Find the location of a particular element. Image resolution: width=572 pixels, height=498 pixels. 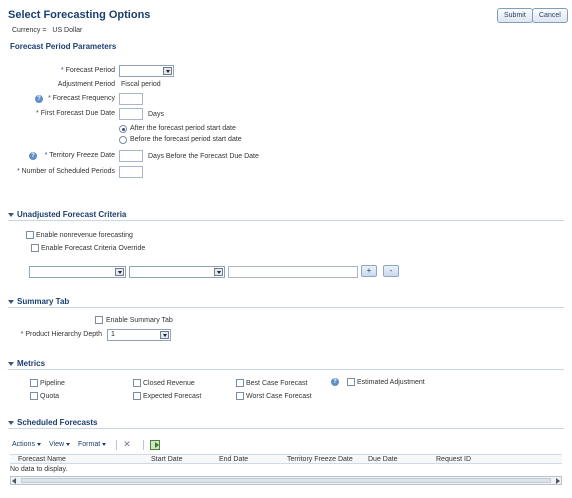

scroll-right-icon is located at coordinates (558, 481).